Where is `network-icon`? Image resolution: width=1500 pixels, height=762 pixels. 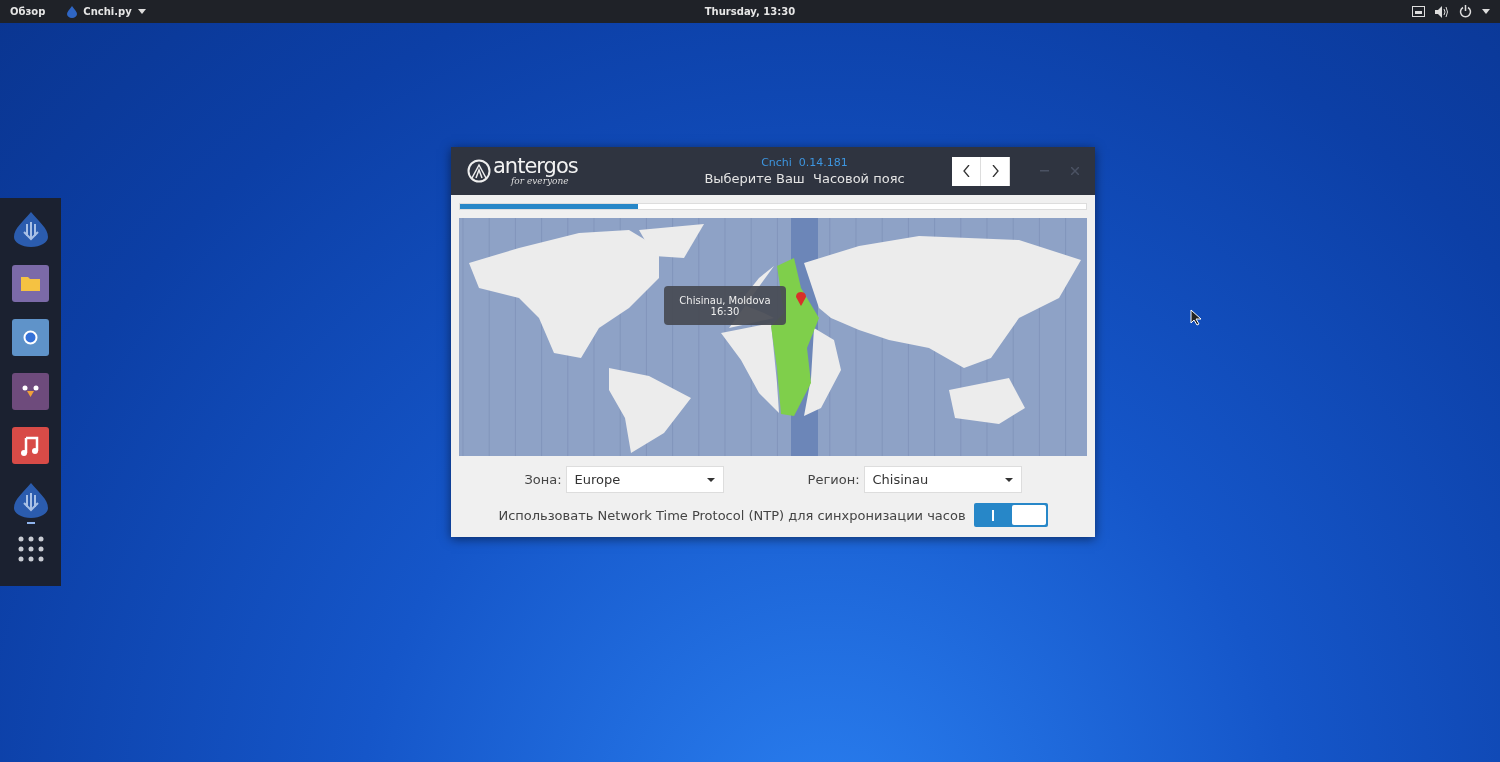
network-icon is located at coordinates (1418, 11).